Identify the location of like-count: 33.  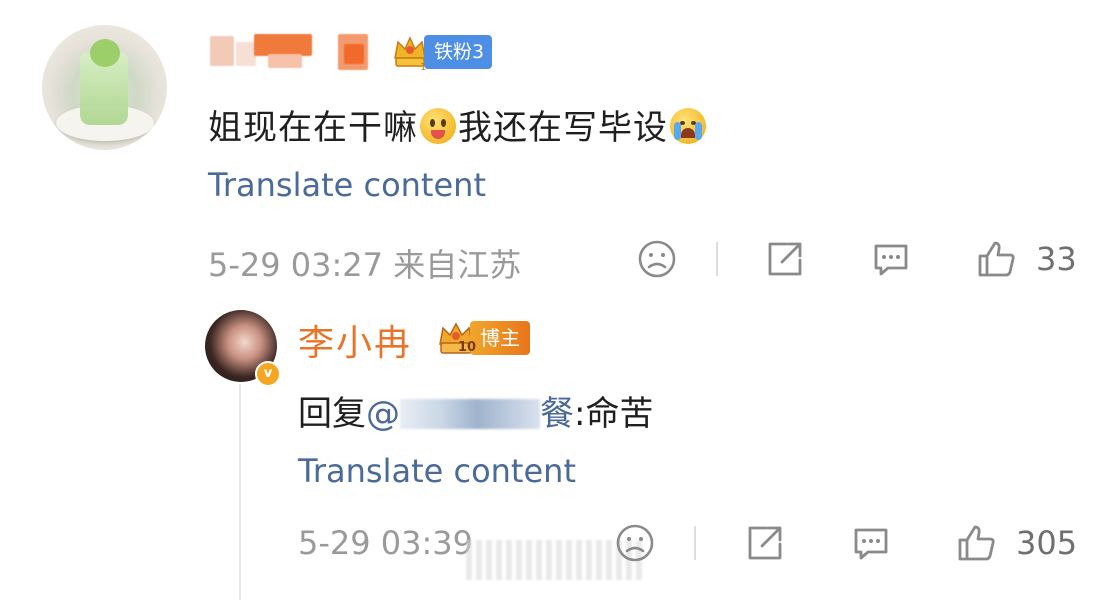
(1056, 259).